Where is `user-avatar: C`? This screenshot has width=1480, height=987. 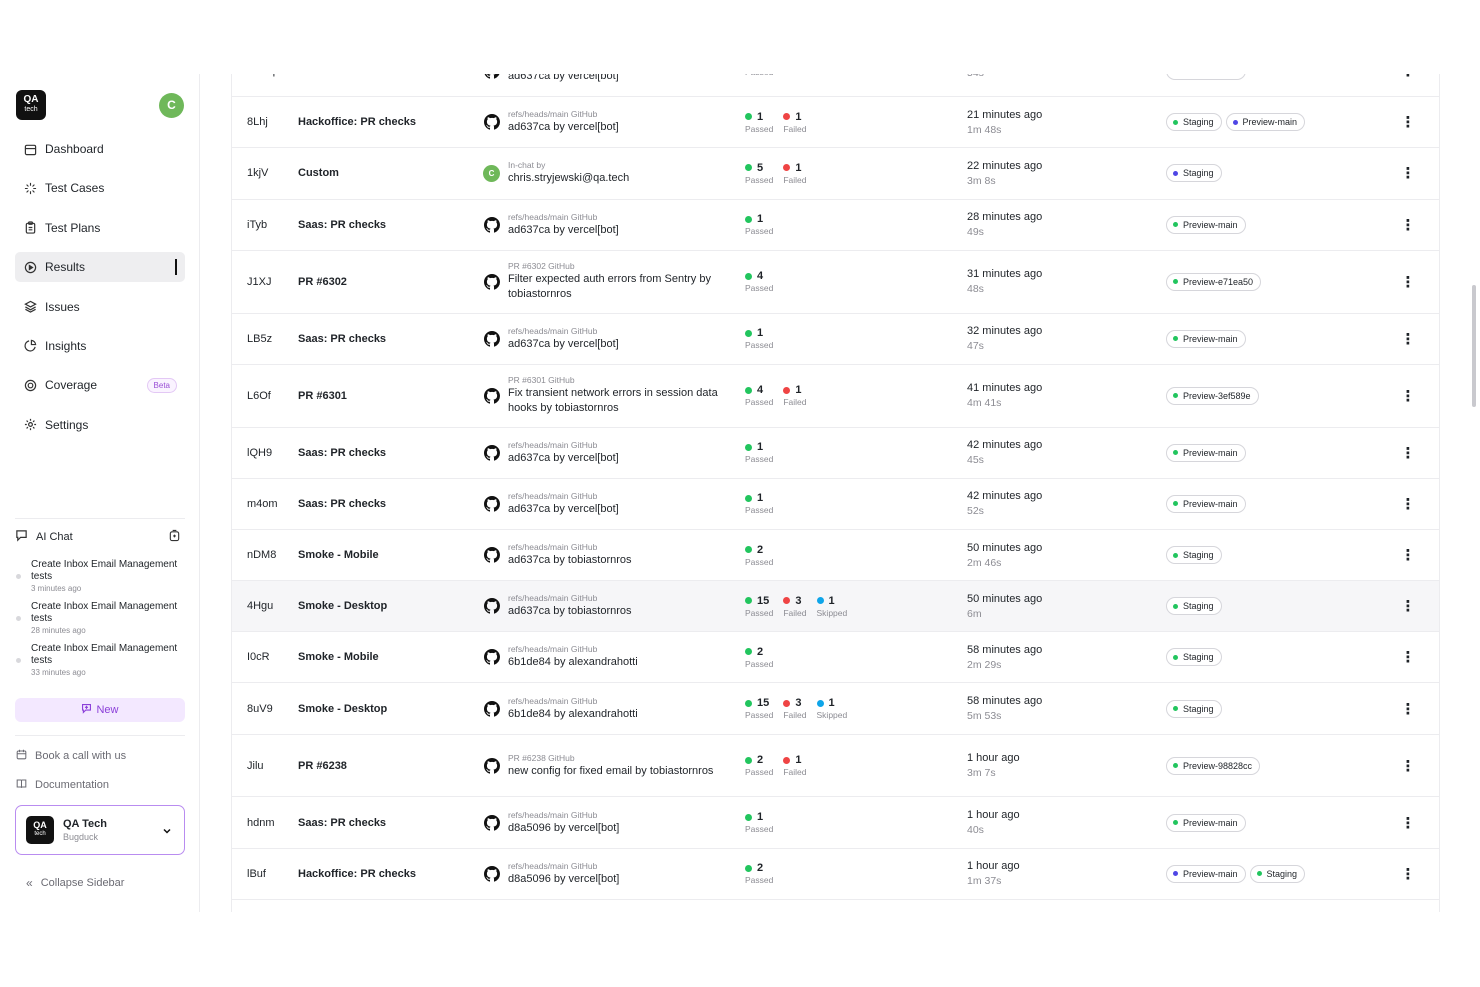
user-avatar: C is located at coordinates (171, 105).